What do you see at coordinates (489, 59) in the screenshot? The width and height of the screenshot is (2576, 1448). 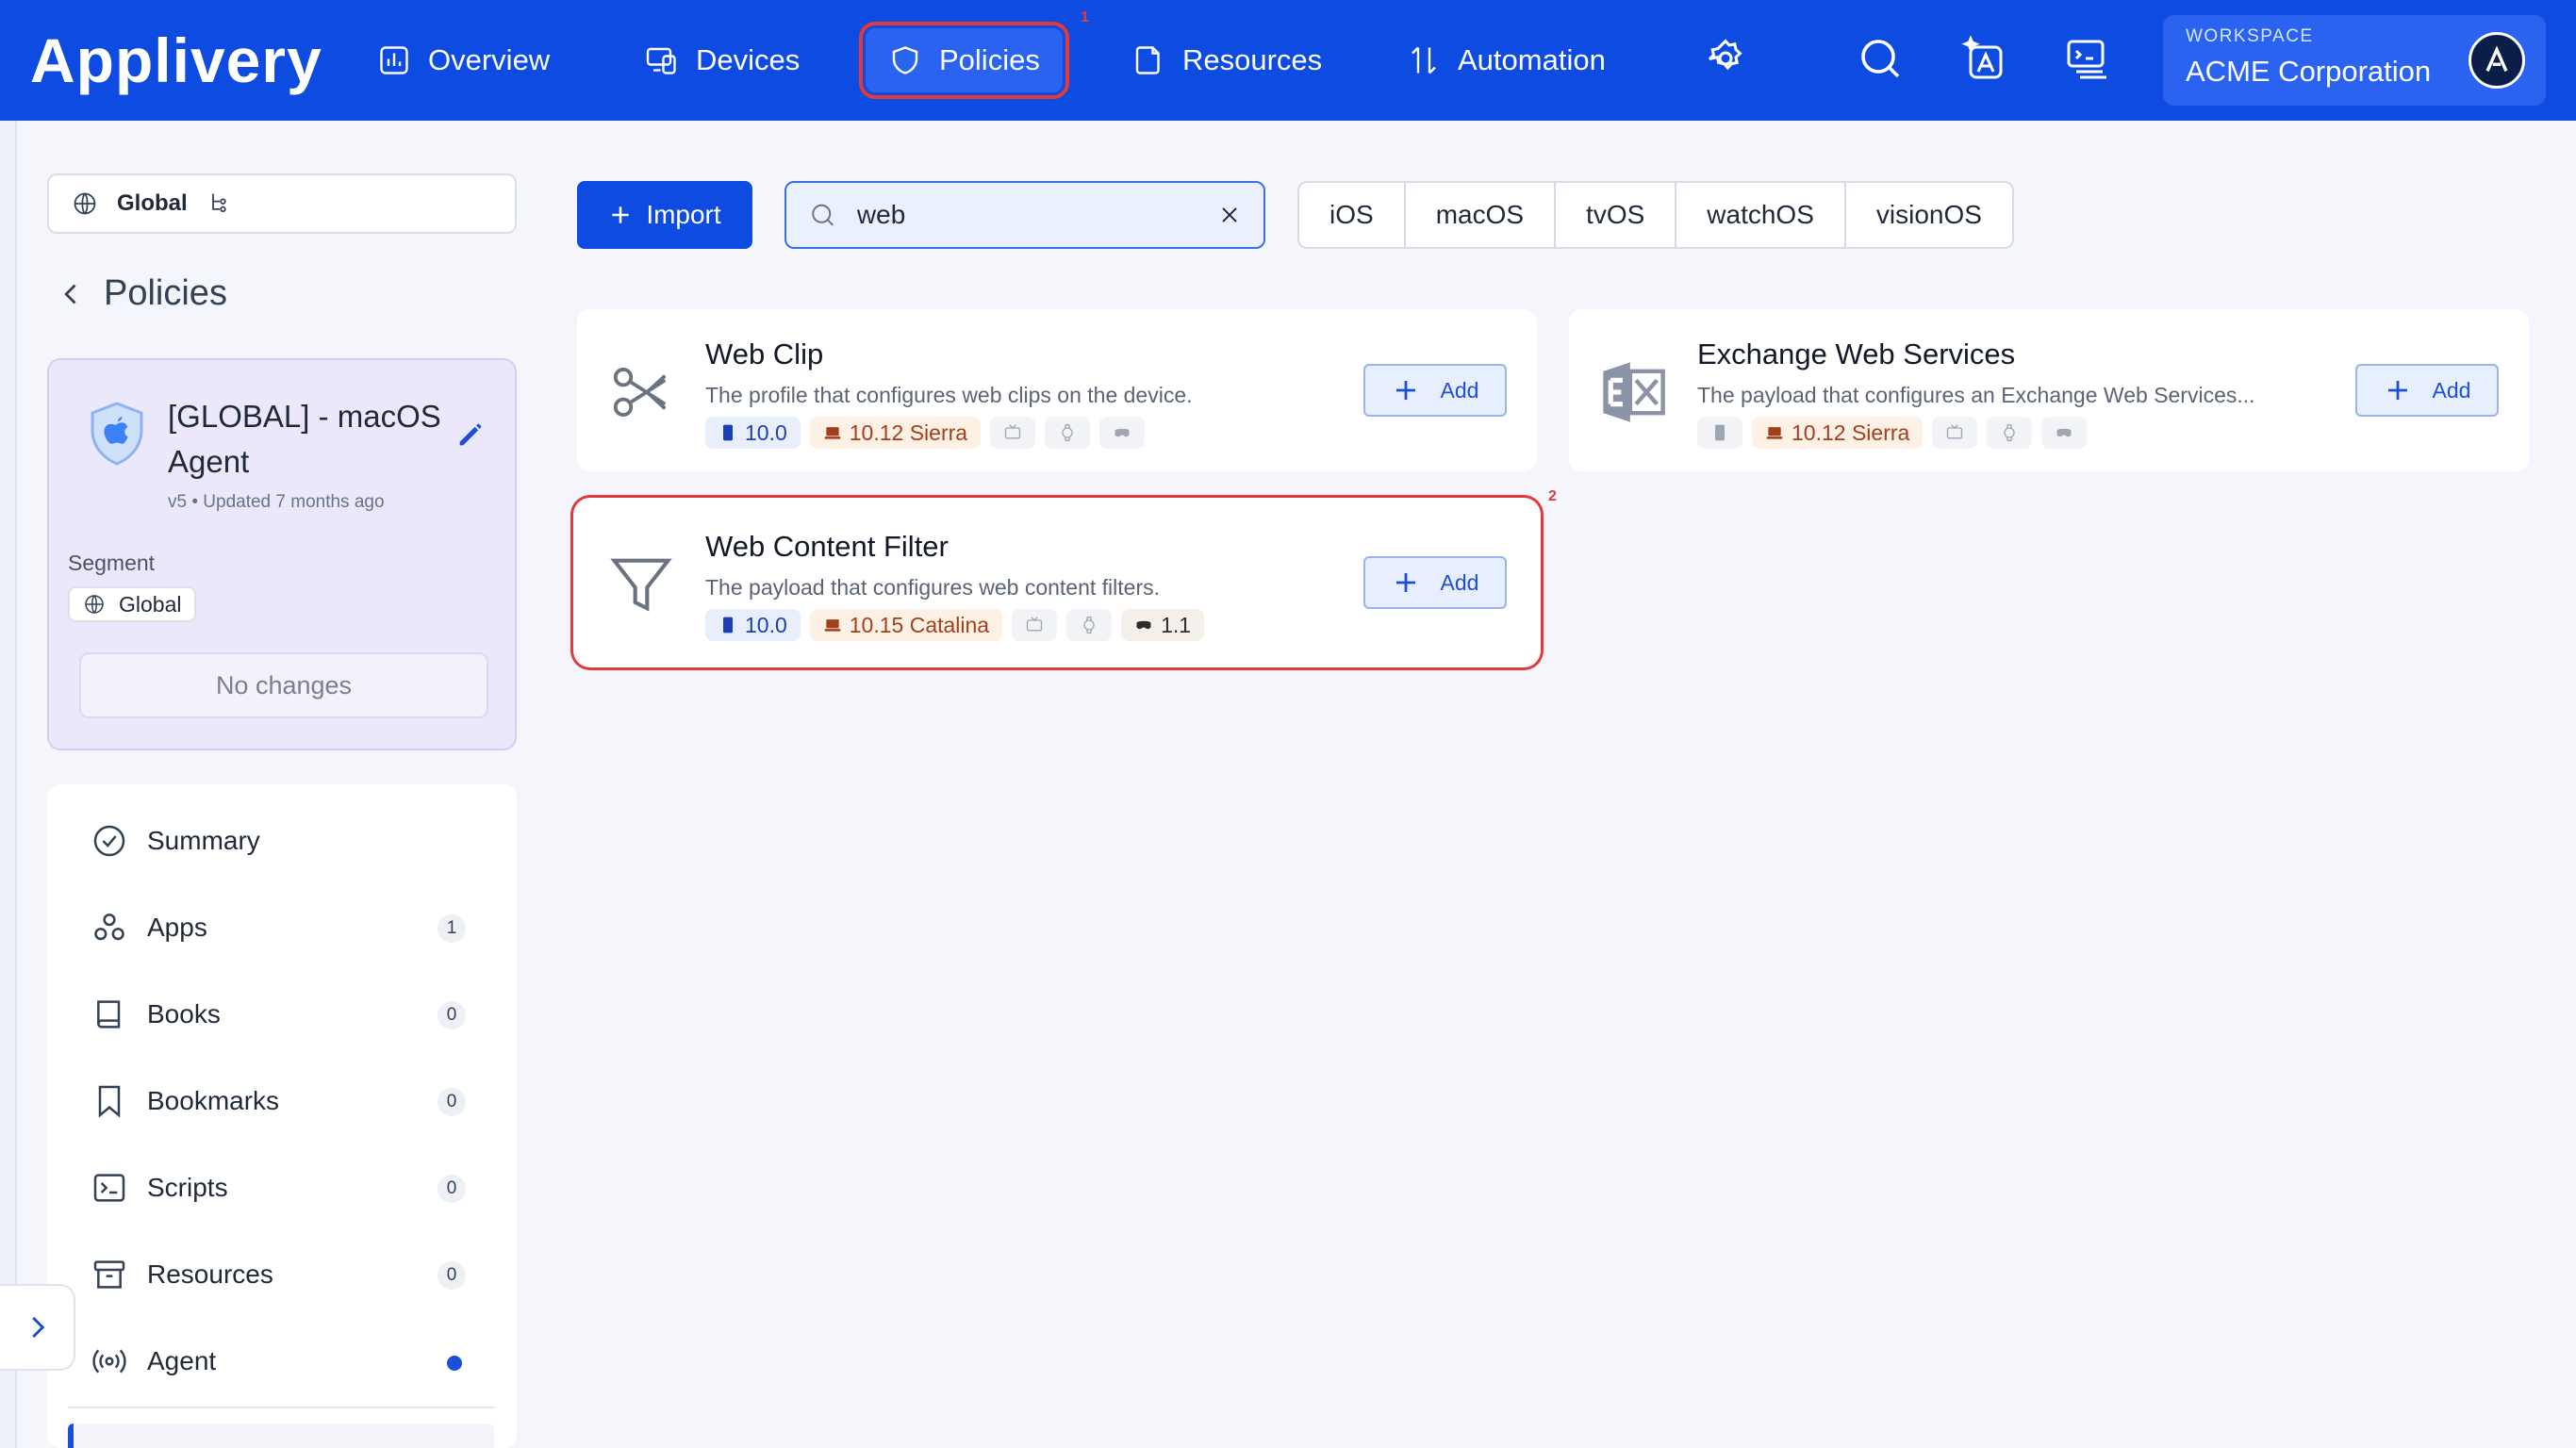 I see `nav-overview-label: Overview` at bounding box center [489, 59].